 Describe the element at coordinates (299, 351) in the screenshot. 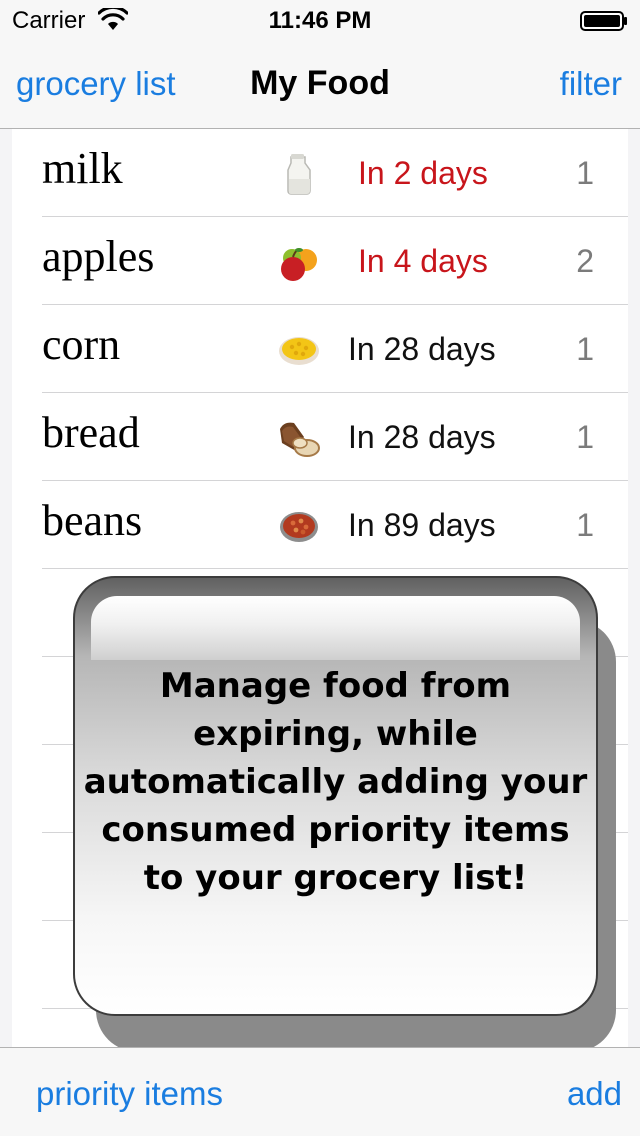

I see `corn-bowl-icon` at that location.